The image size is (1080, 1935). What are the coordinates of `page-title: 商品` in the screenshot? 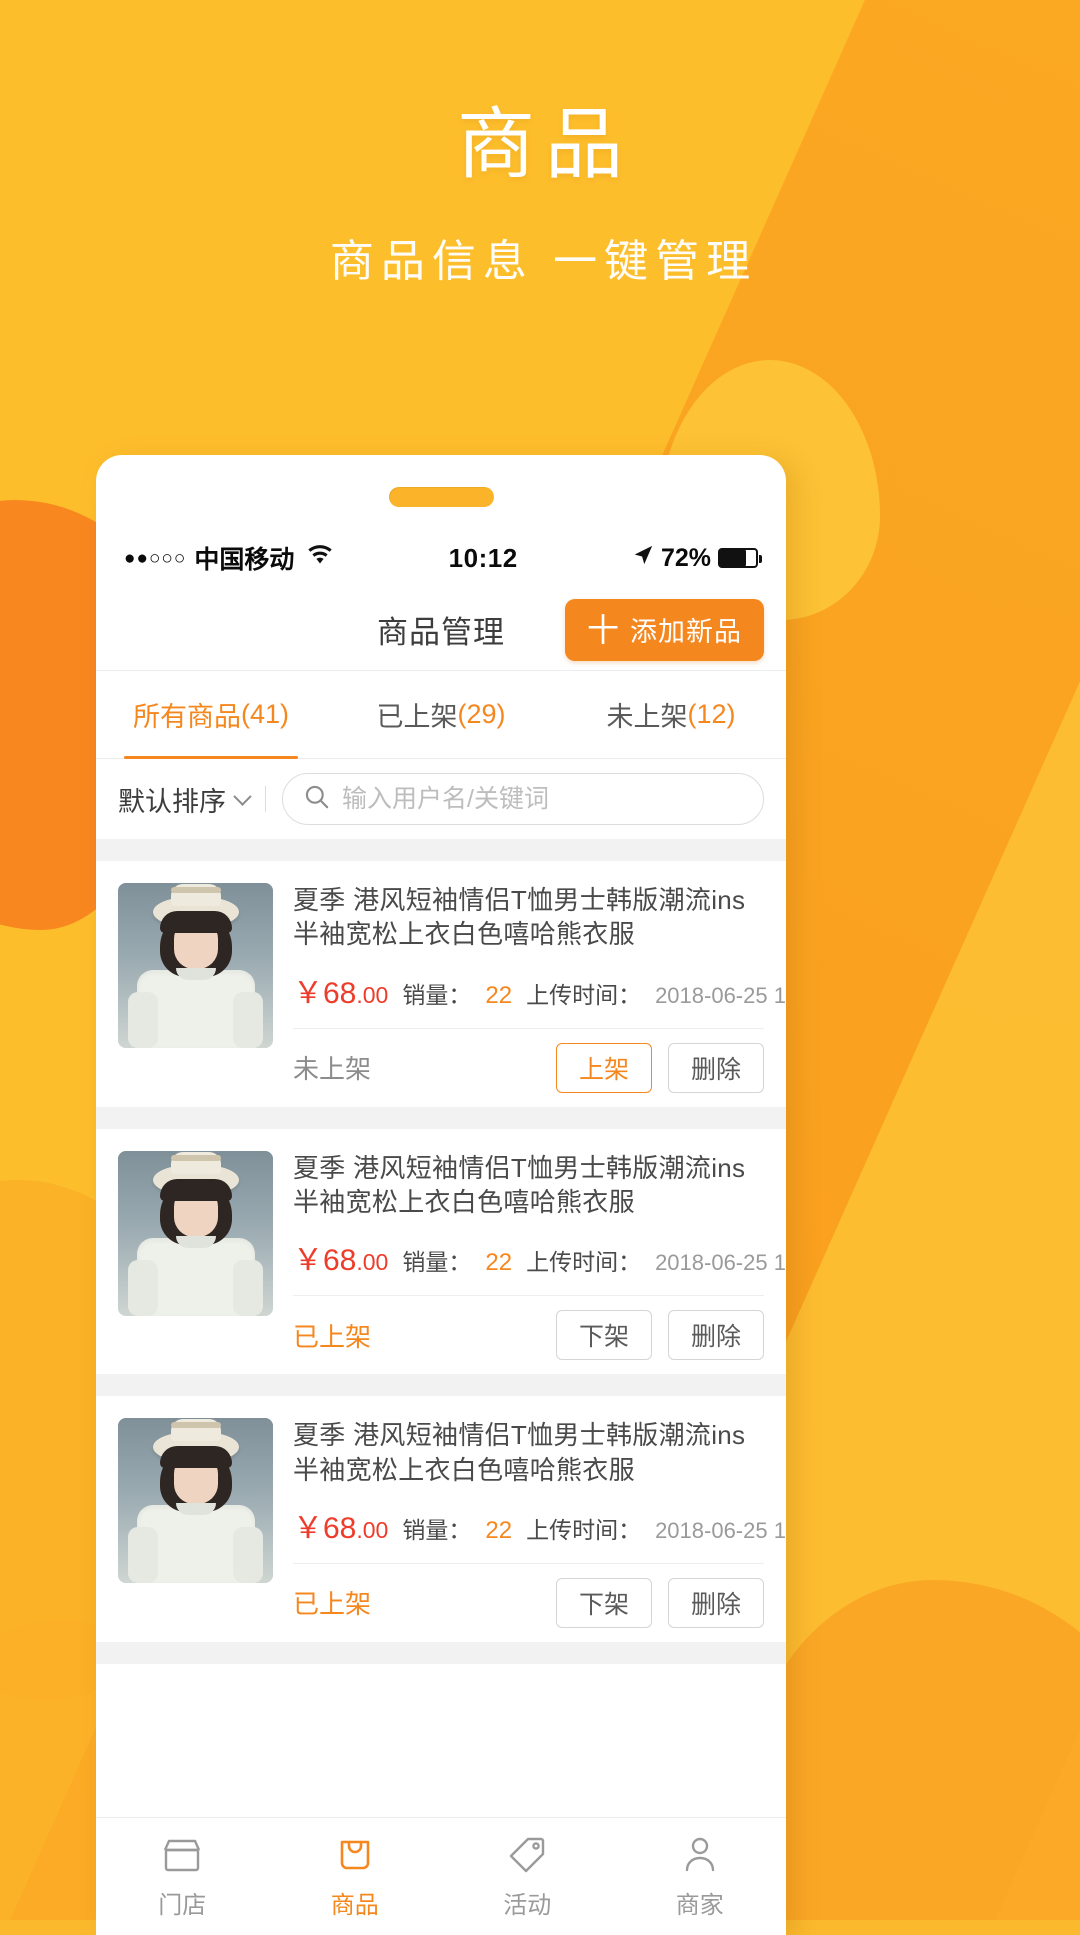 It's located at (544, 144).